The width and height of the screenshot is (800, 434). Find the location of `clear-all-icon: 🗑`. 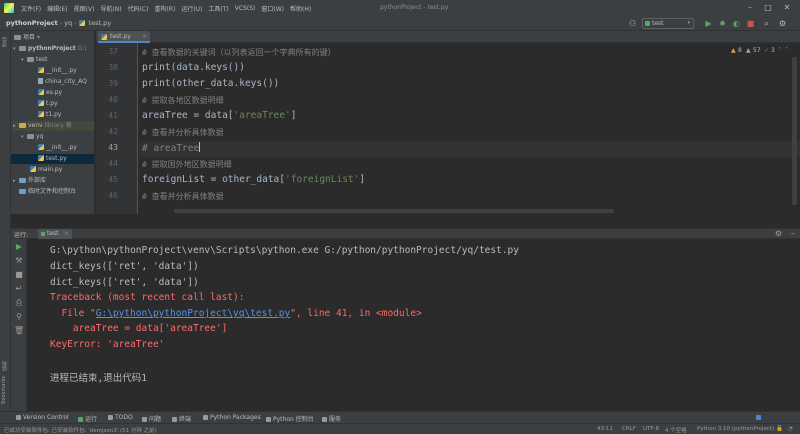

clear-all-icon: 🗑 is located at coordinates (19, 331).